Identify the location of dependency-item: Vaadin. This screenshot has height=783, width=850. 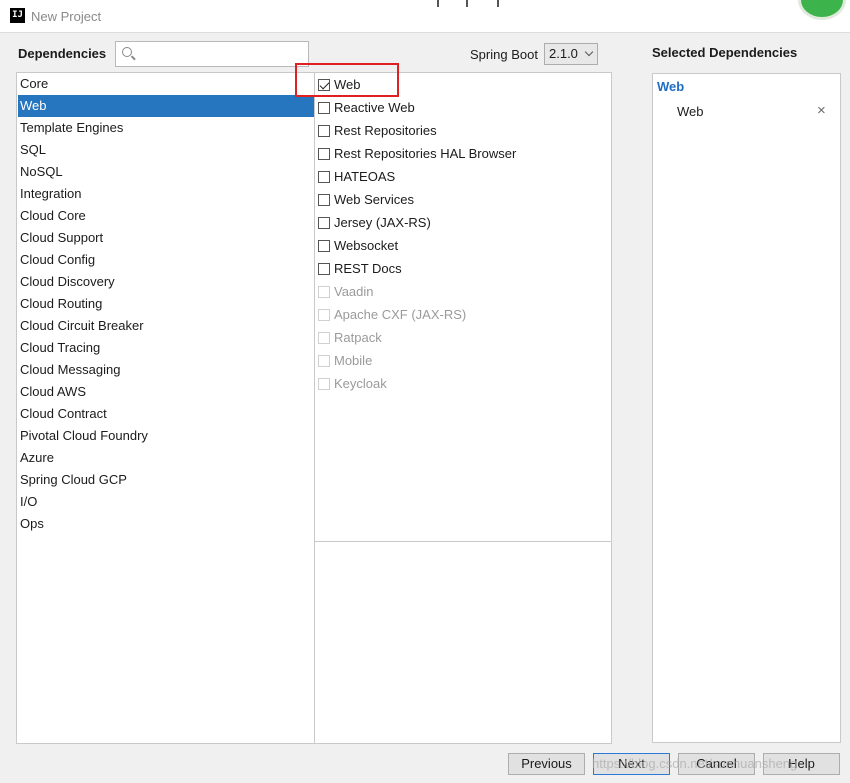
(462, 292).